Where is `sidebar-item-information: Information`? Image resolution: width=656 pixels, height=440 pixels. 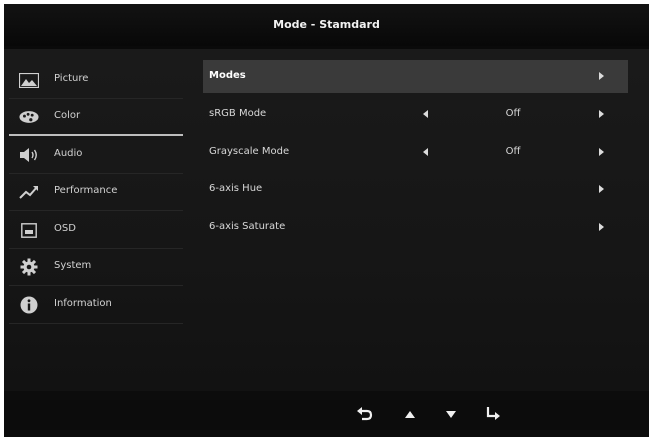
sidebar-item-information: Information is located at coordinates (96, 305).